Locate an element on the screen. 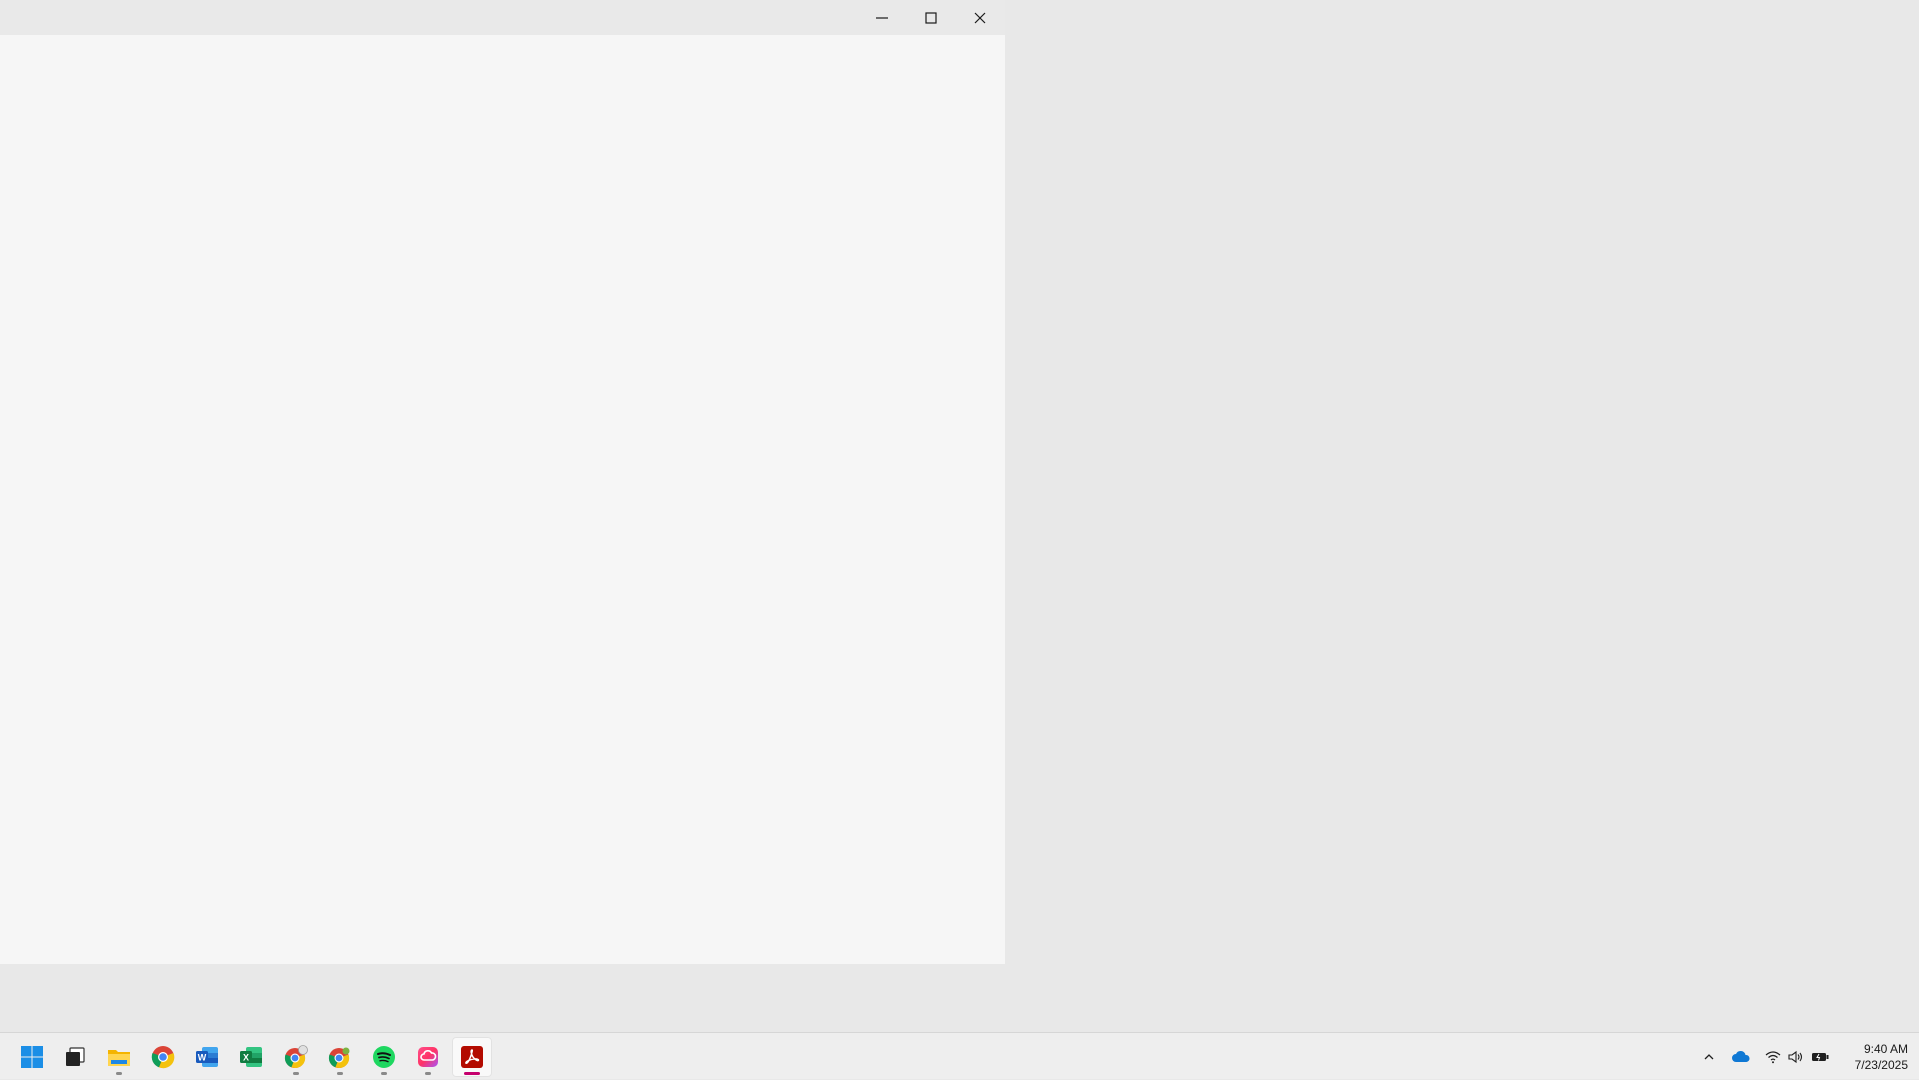  onedrive-icon is located at coordinates (1741, 1056).